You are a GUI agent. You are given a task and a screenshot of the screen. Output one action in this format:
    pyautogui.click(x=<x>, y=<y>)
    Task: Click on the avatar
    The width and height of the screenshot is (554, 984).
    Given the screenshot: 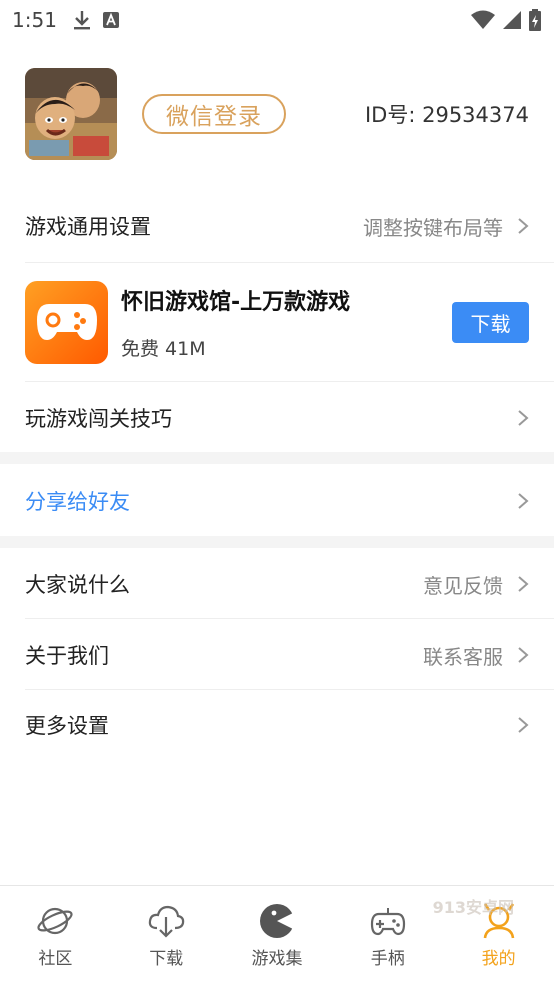 What is the action you would take?
    pyautogui.click(x=71, y=114)
    